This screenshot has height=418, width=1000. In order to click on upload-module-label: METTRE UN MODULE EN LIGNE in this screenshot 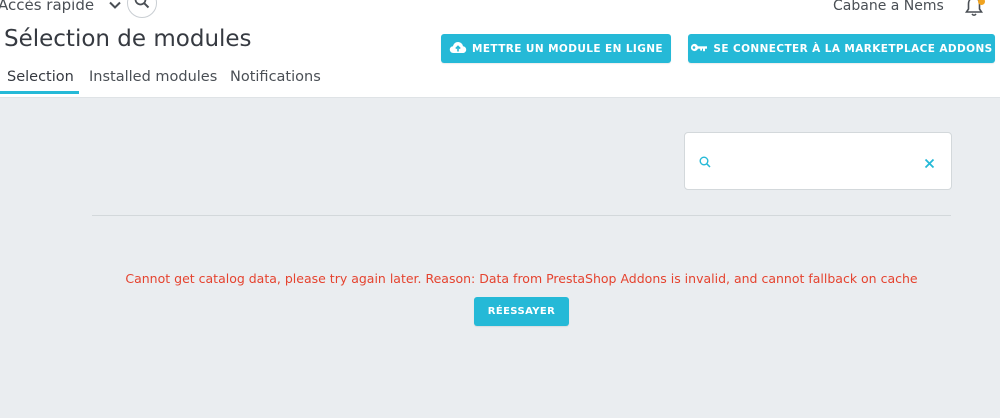, I will do `click(567, 48)`.